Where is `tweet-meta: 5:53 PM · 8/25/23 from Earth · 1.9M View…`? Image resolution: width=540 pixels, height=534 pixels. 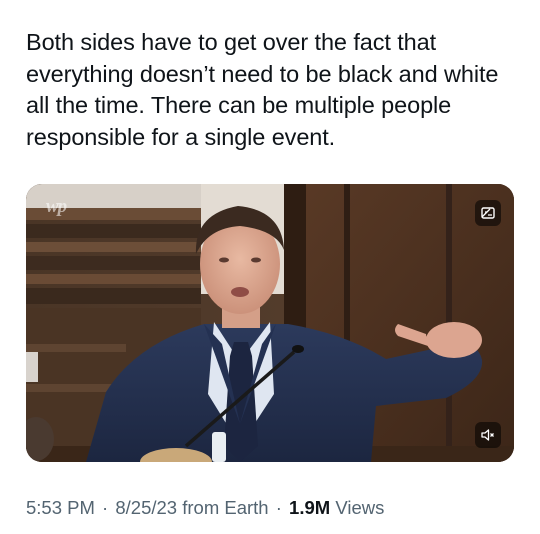
tweet-meta: 5:53 PM · 8/25/23 from Earth · 1.9M View… is located at coordinates (205, 508).